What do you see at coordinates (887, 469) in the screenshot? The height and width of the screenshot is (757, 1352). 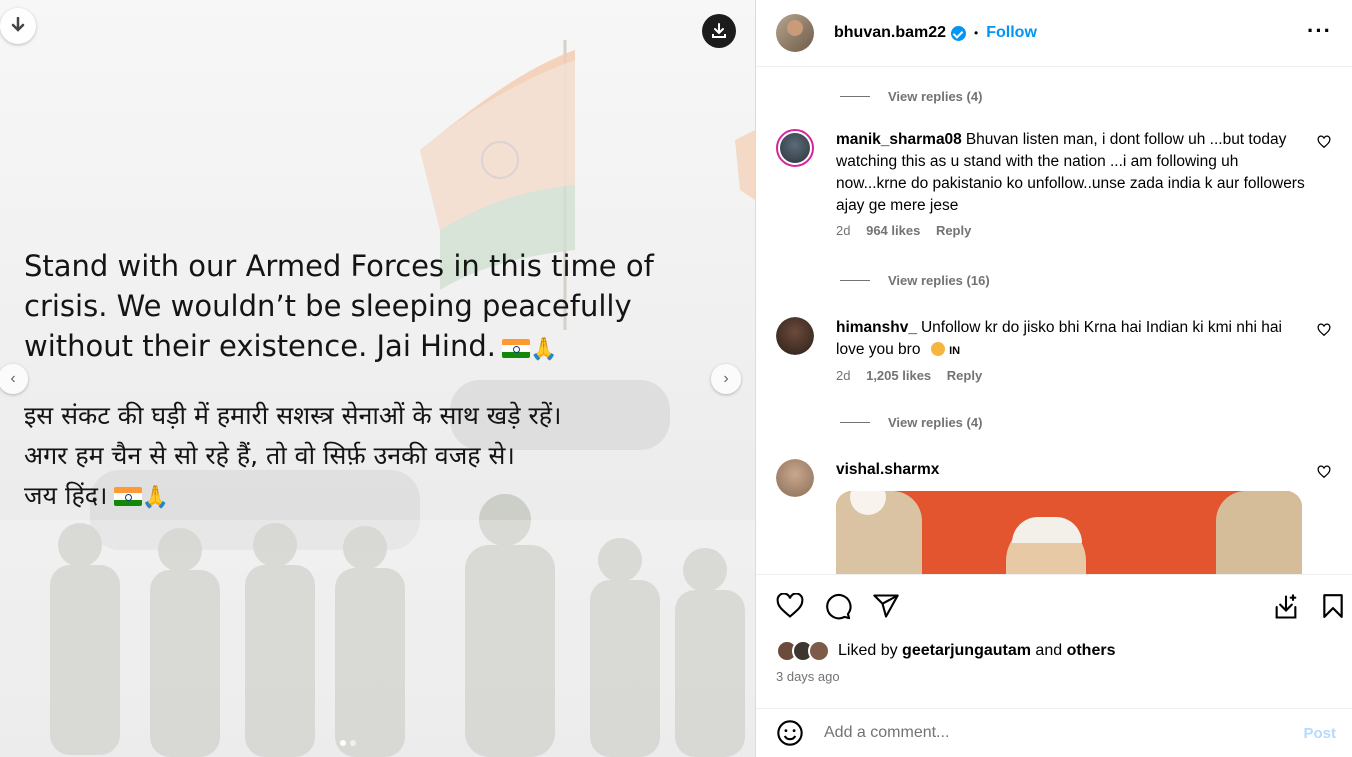 I see `comment-username: vishal.sharmx` at bounding box center [887, 469].